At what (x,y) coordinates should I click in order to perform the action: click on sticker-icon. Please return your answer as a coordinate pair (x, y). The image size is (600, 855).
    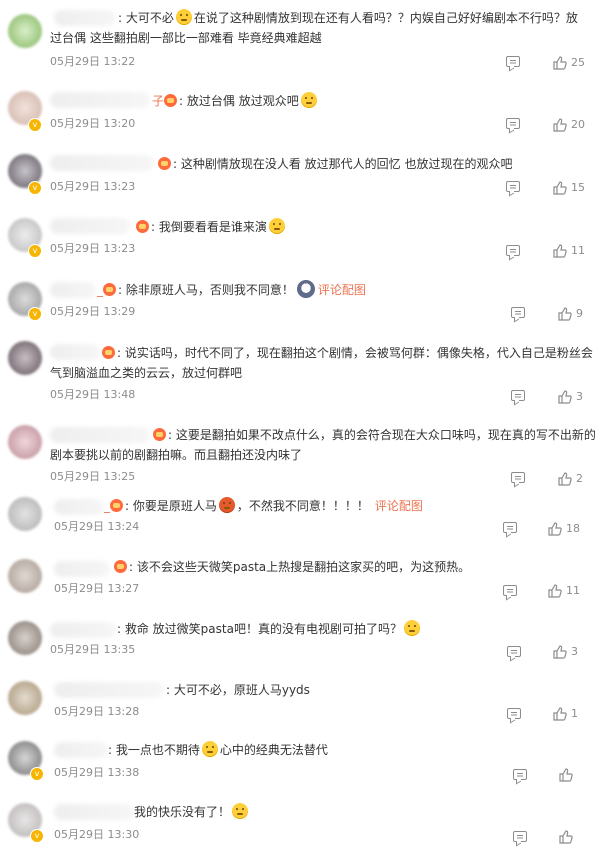
    Looking at the image, I should click on (305, 289).